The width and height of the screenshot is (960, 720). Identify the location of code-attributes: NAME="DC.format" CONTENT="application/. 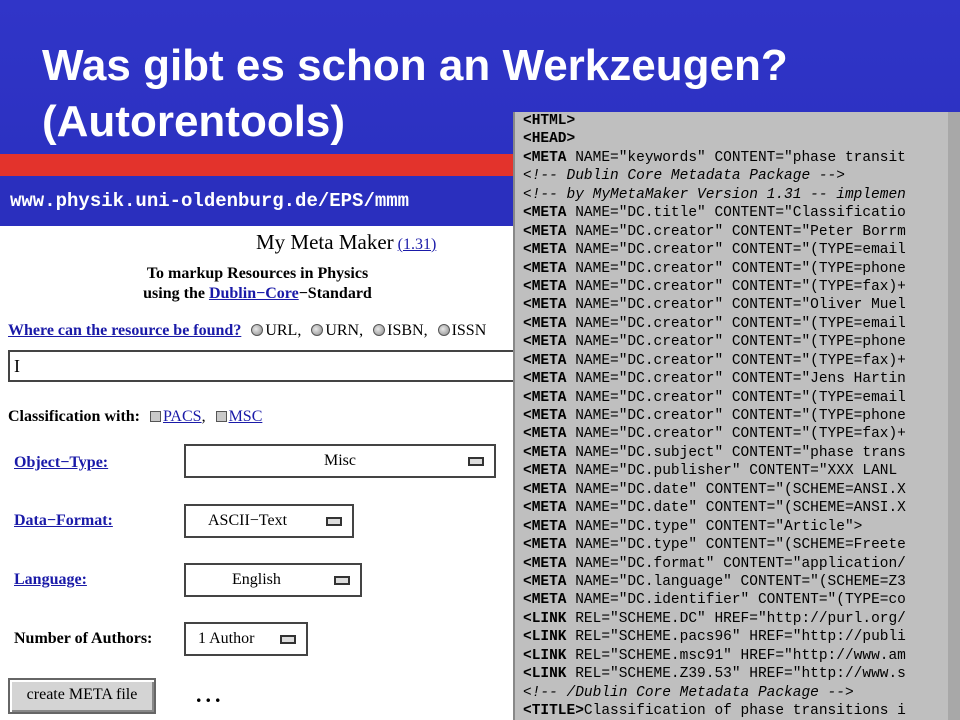
(736, 563).